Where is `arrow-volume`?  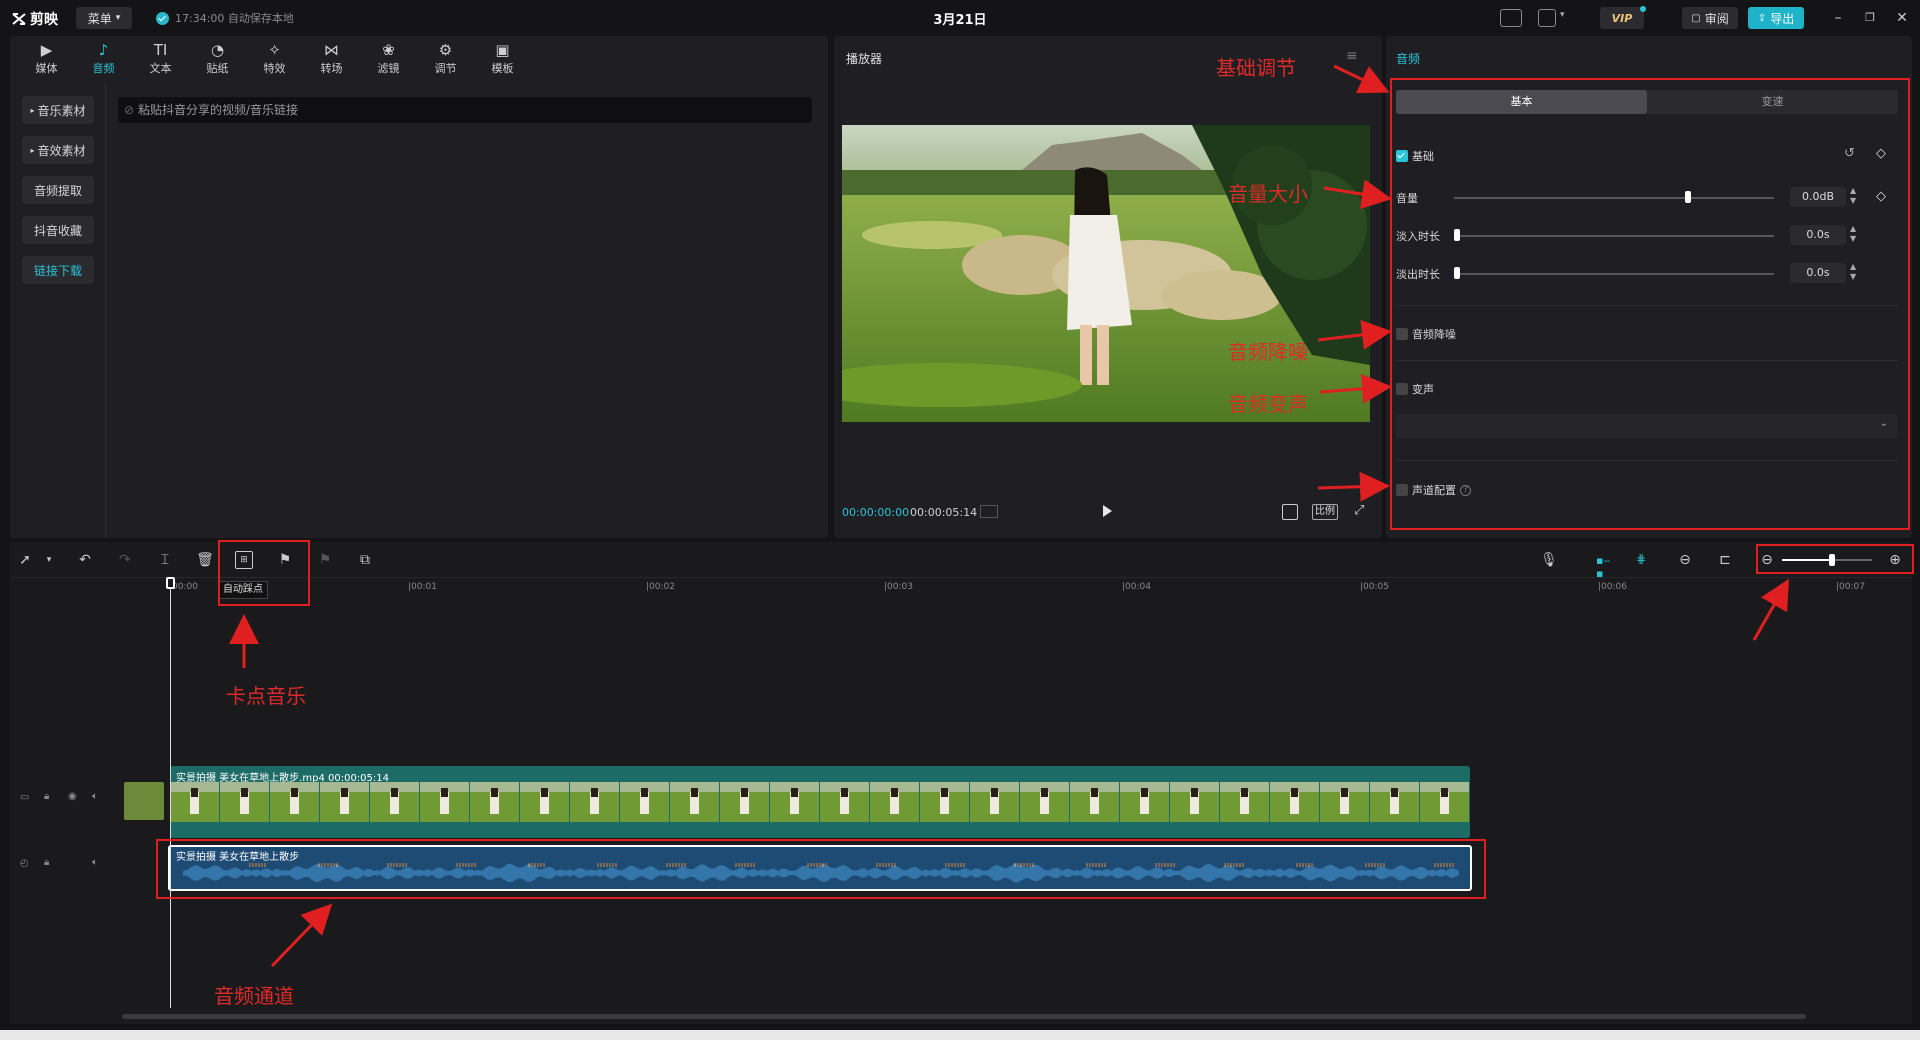
arrow-volume is located at coordinates (1357, 194).